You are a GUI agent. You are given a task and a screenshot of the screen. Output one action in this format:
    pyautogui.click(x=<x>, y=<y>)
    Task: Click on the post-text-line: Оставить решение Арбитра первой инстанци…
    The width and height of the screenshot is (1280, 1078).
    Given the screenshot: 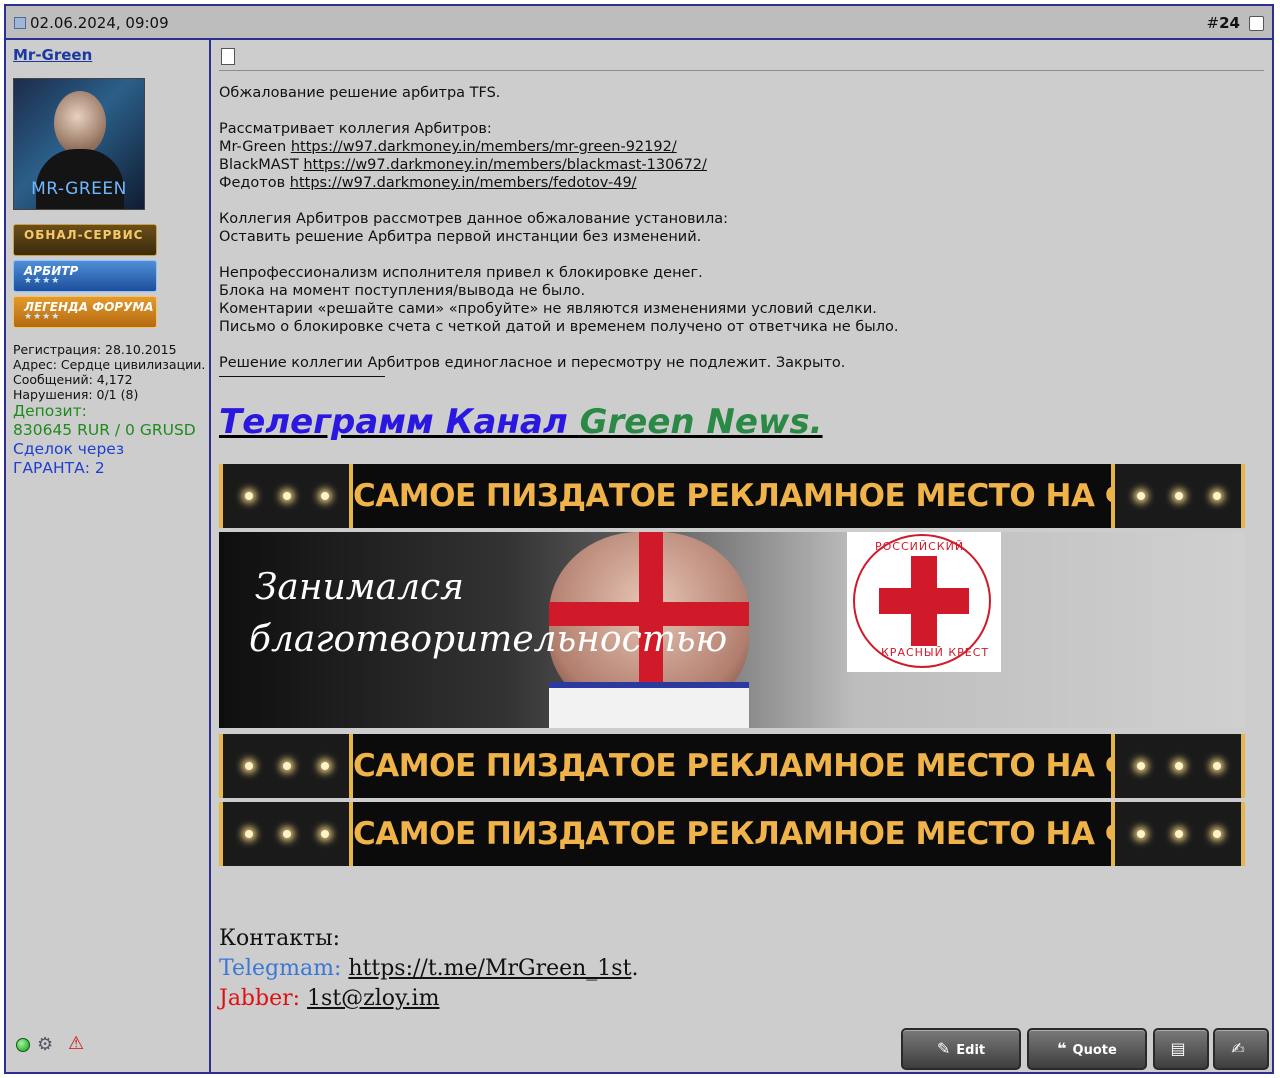 What is the action you would take?
    pyautogui.click(x=460, y=237)
    